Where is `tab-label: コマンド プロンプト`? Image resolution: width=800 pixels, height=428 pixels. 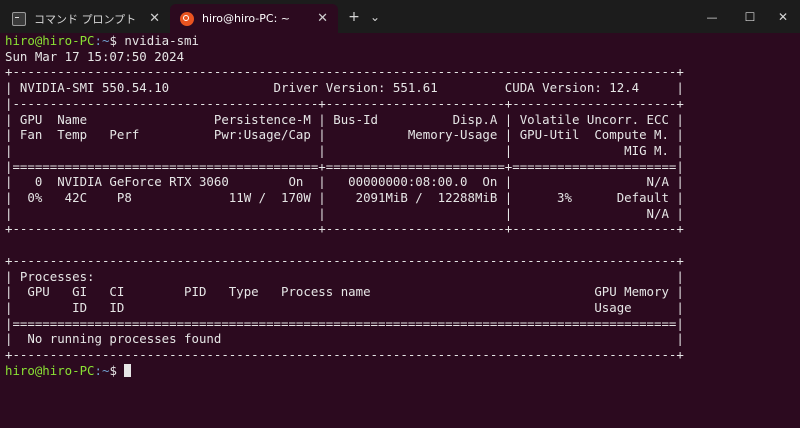 tab-label: コマンド プロンプト is located at coordinates (85, 19).